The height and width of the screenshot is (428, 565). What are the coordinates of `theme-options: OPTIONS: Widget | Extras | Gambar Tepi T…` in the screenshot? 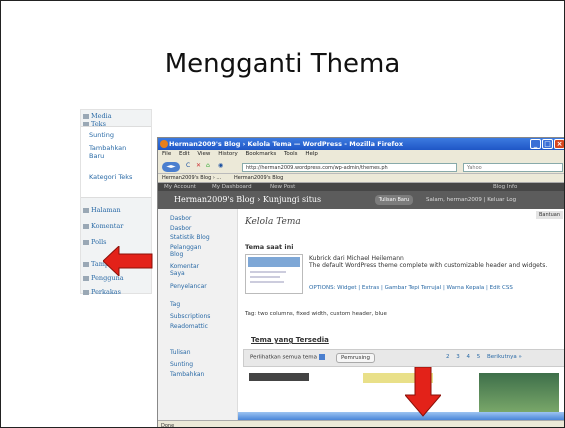 It's located at (434, 288).